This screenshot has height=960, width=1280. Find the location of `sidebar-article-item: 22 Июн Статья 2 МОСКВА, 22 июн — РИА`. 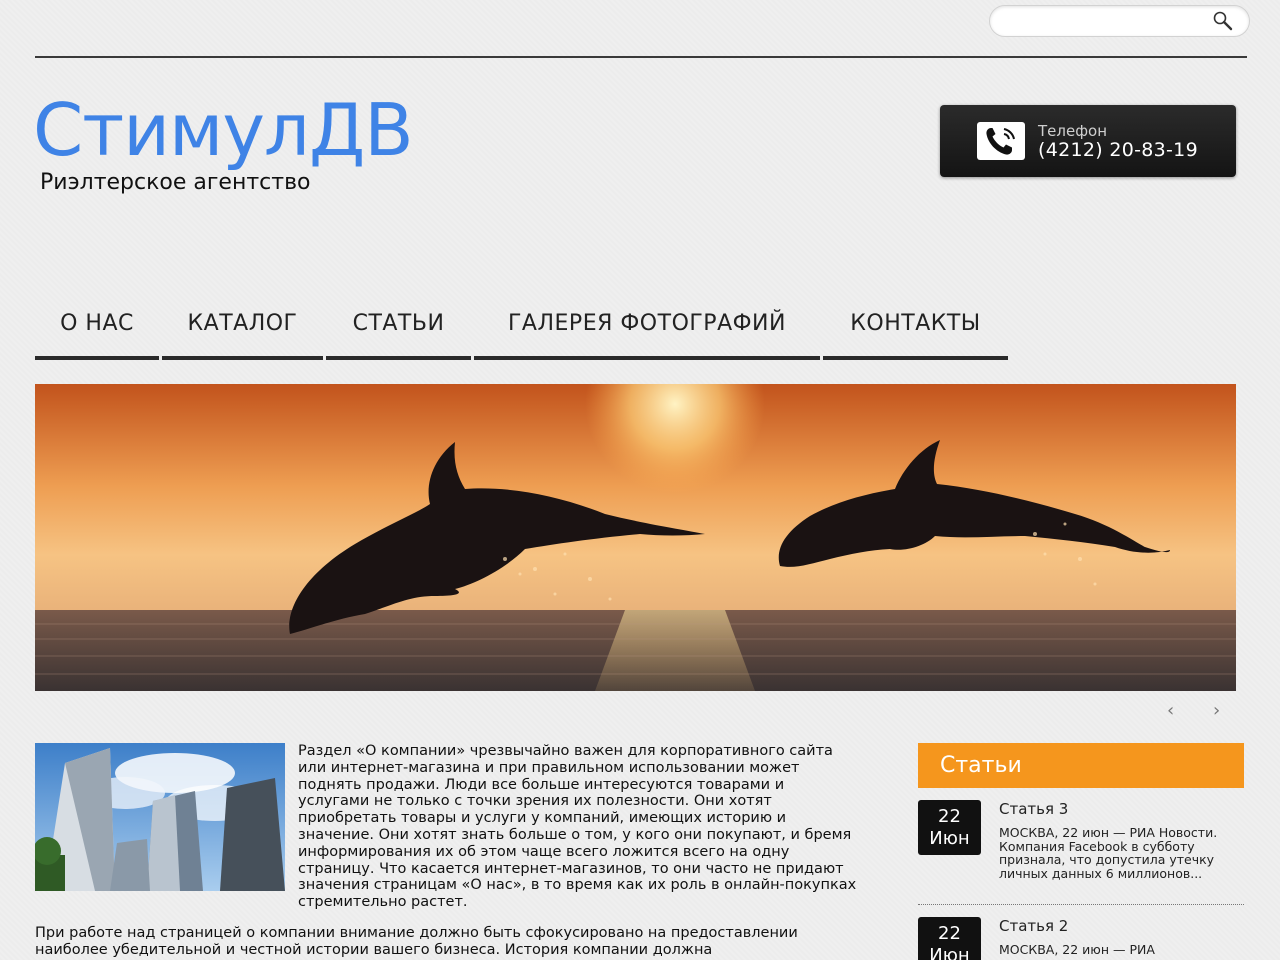

sidebar-article-item: 22 Июн Статья 2 МОСКВА, 22 июн — РИА is located at coordinates (1081, 938).